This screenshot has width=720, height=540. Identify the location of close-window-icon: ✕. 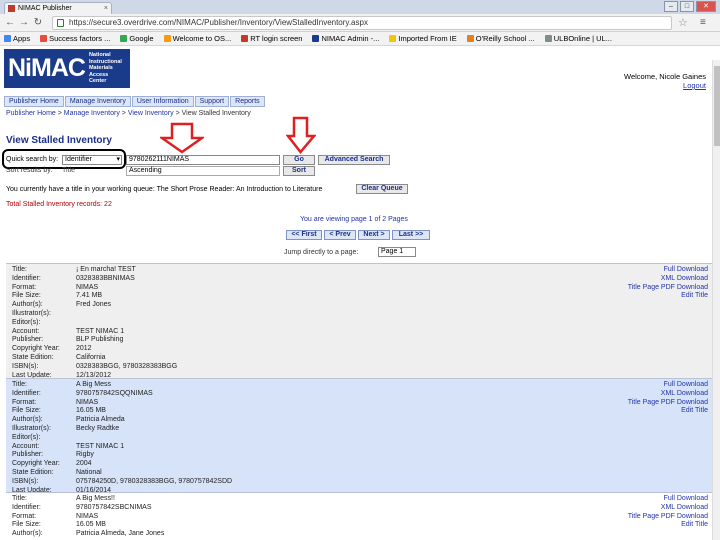
(706, 6).